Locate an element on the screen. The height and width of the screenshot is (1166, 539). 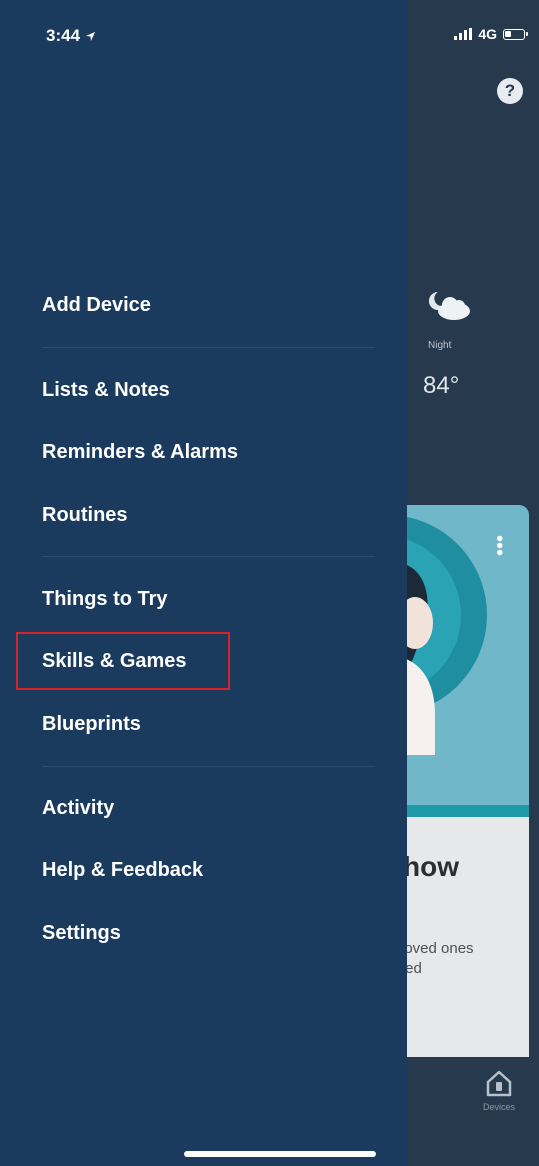
weather-label: Night is located at coordinates (440, 345).